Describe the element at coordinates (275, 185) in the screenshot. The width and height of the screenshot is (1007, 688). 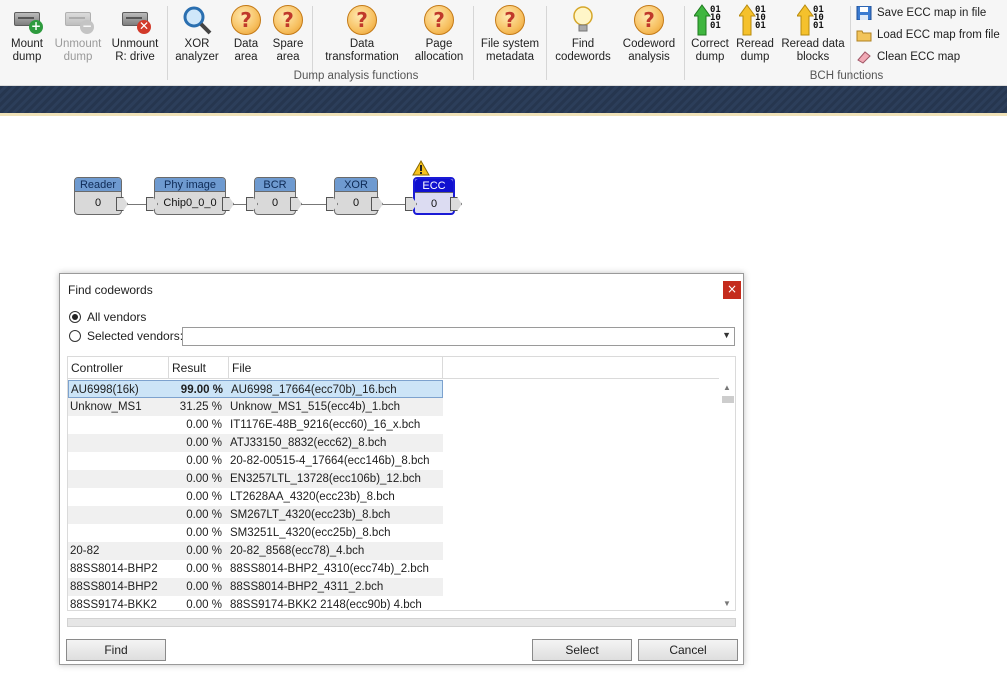
I see `node-title: BCR` at that location.